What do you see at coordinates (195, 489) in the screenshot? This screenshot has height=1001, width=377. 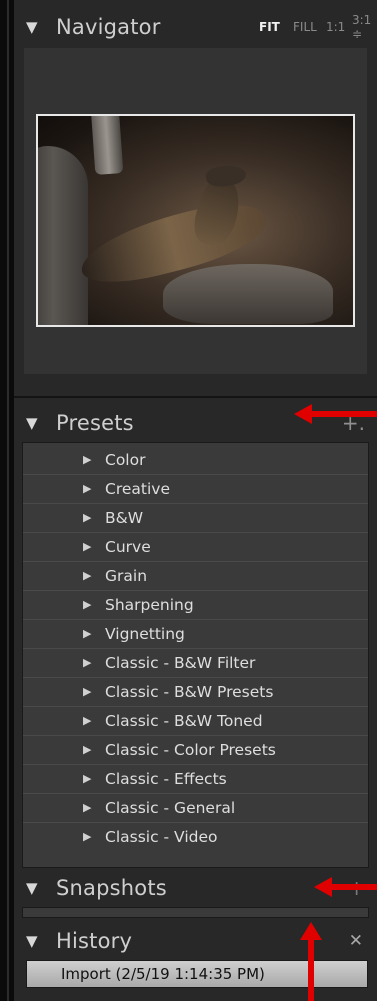 I see `preset-folder: ▶ Creative` at bounding box center [195, 489].